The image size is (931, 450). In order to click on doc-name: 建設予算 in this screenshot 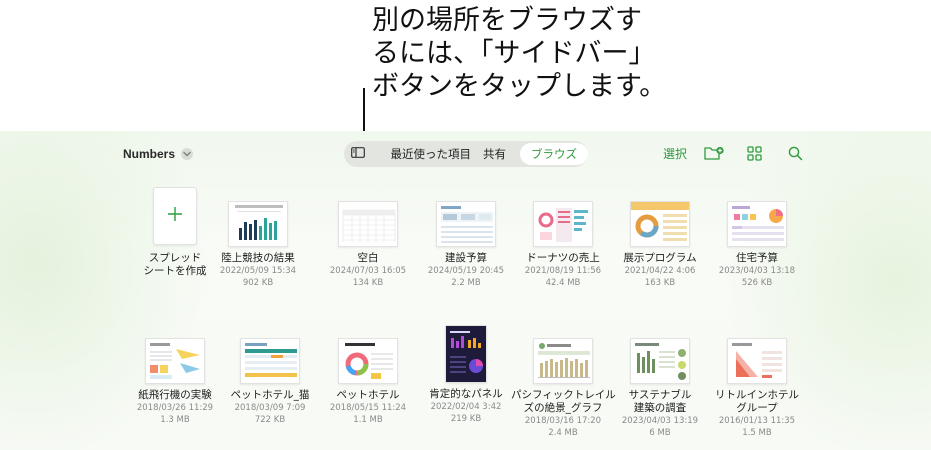, I will do `click(466, 258)`.